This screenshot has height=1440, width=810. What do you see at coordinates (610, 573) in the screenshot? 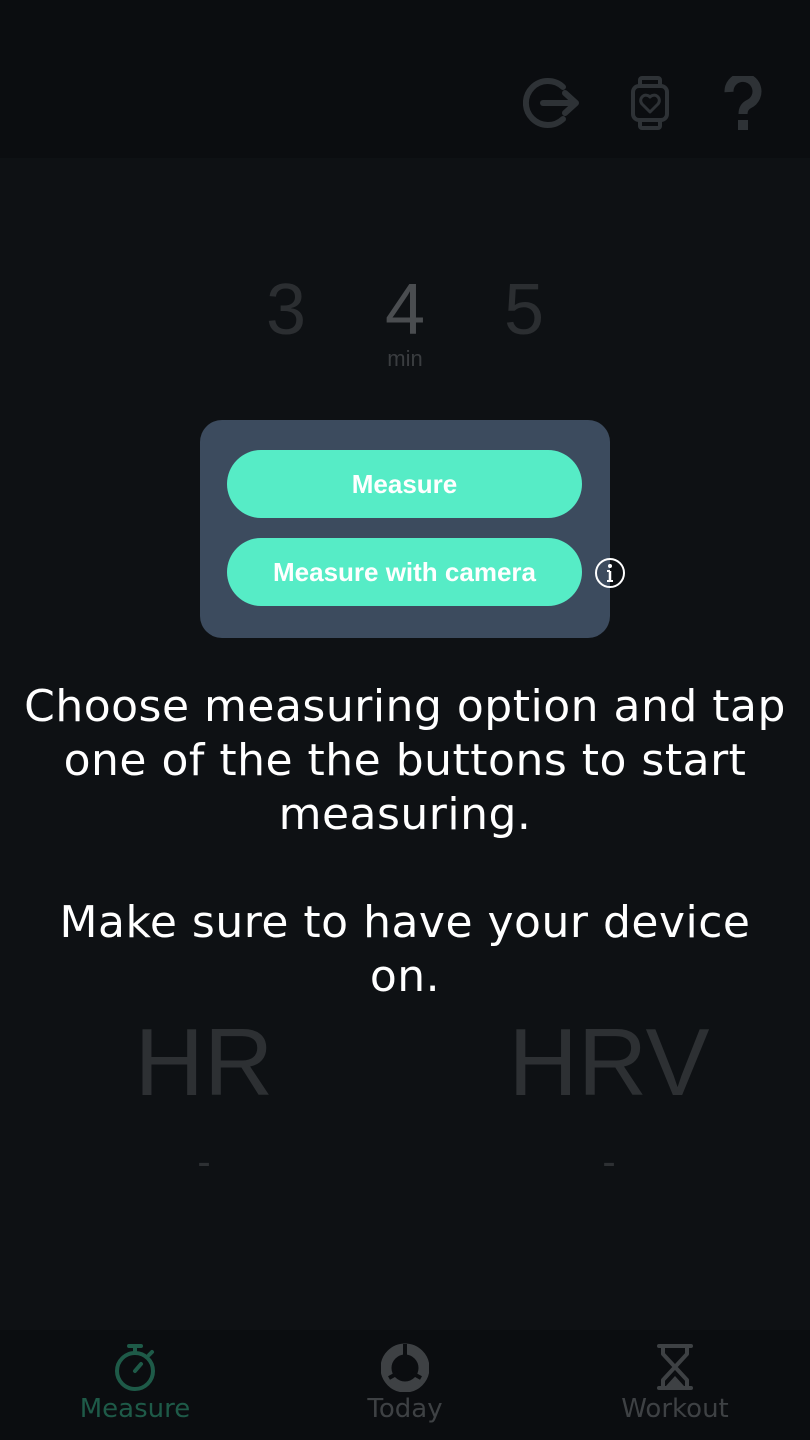
I see `info-icon` at bounding box center [610, 573].